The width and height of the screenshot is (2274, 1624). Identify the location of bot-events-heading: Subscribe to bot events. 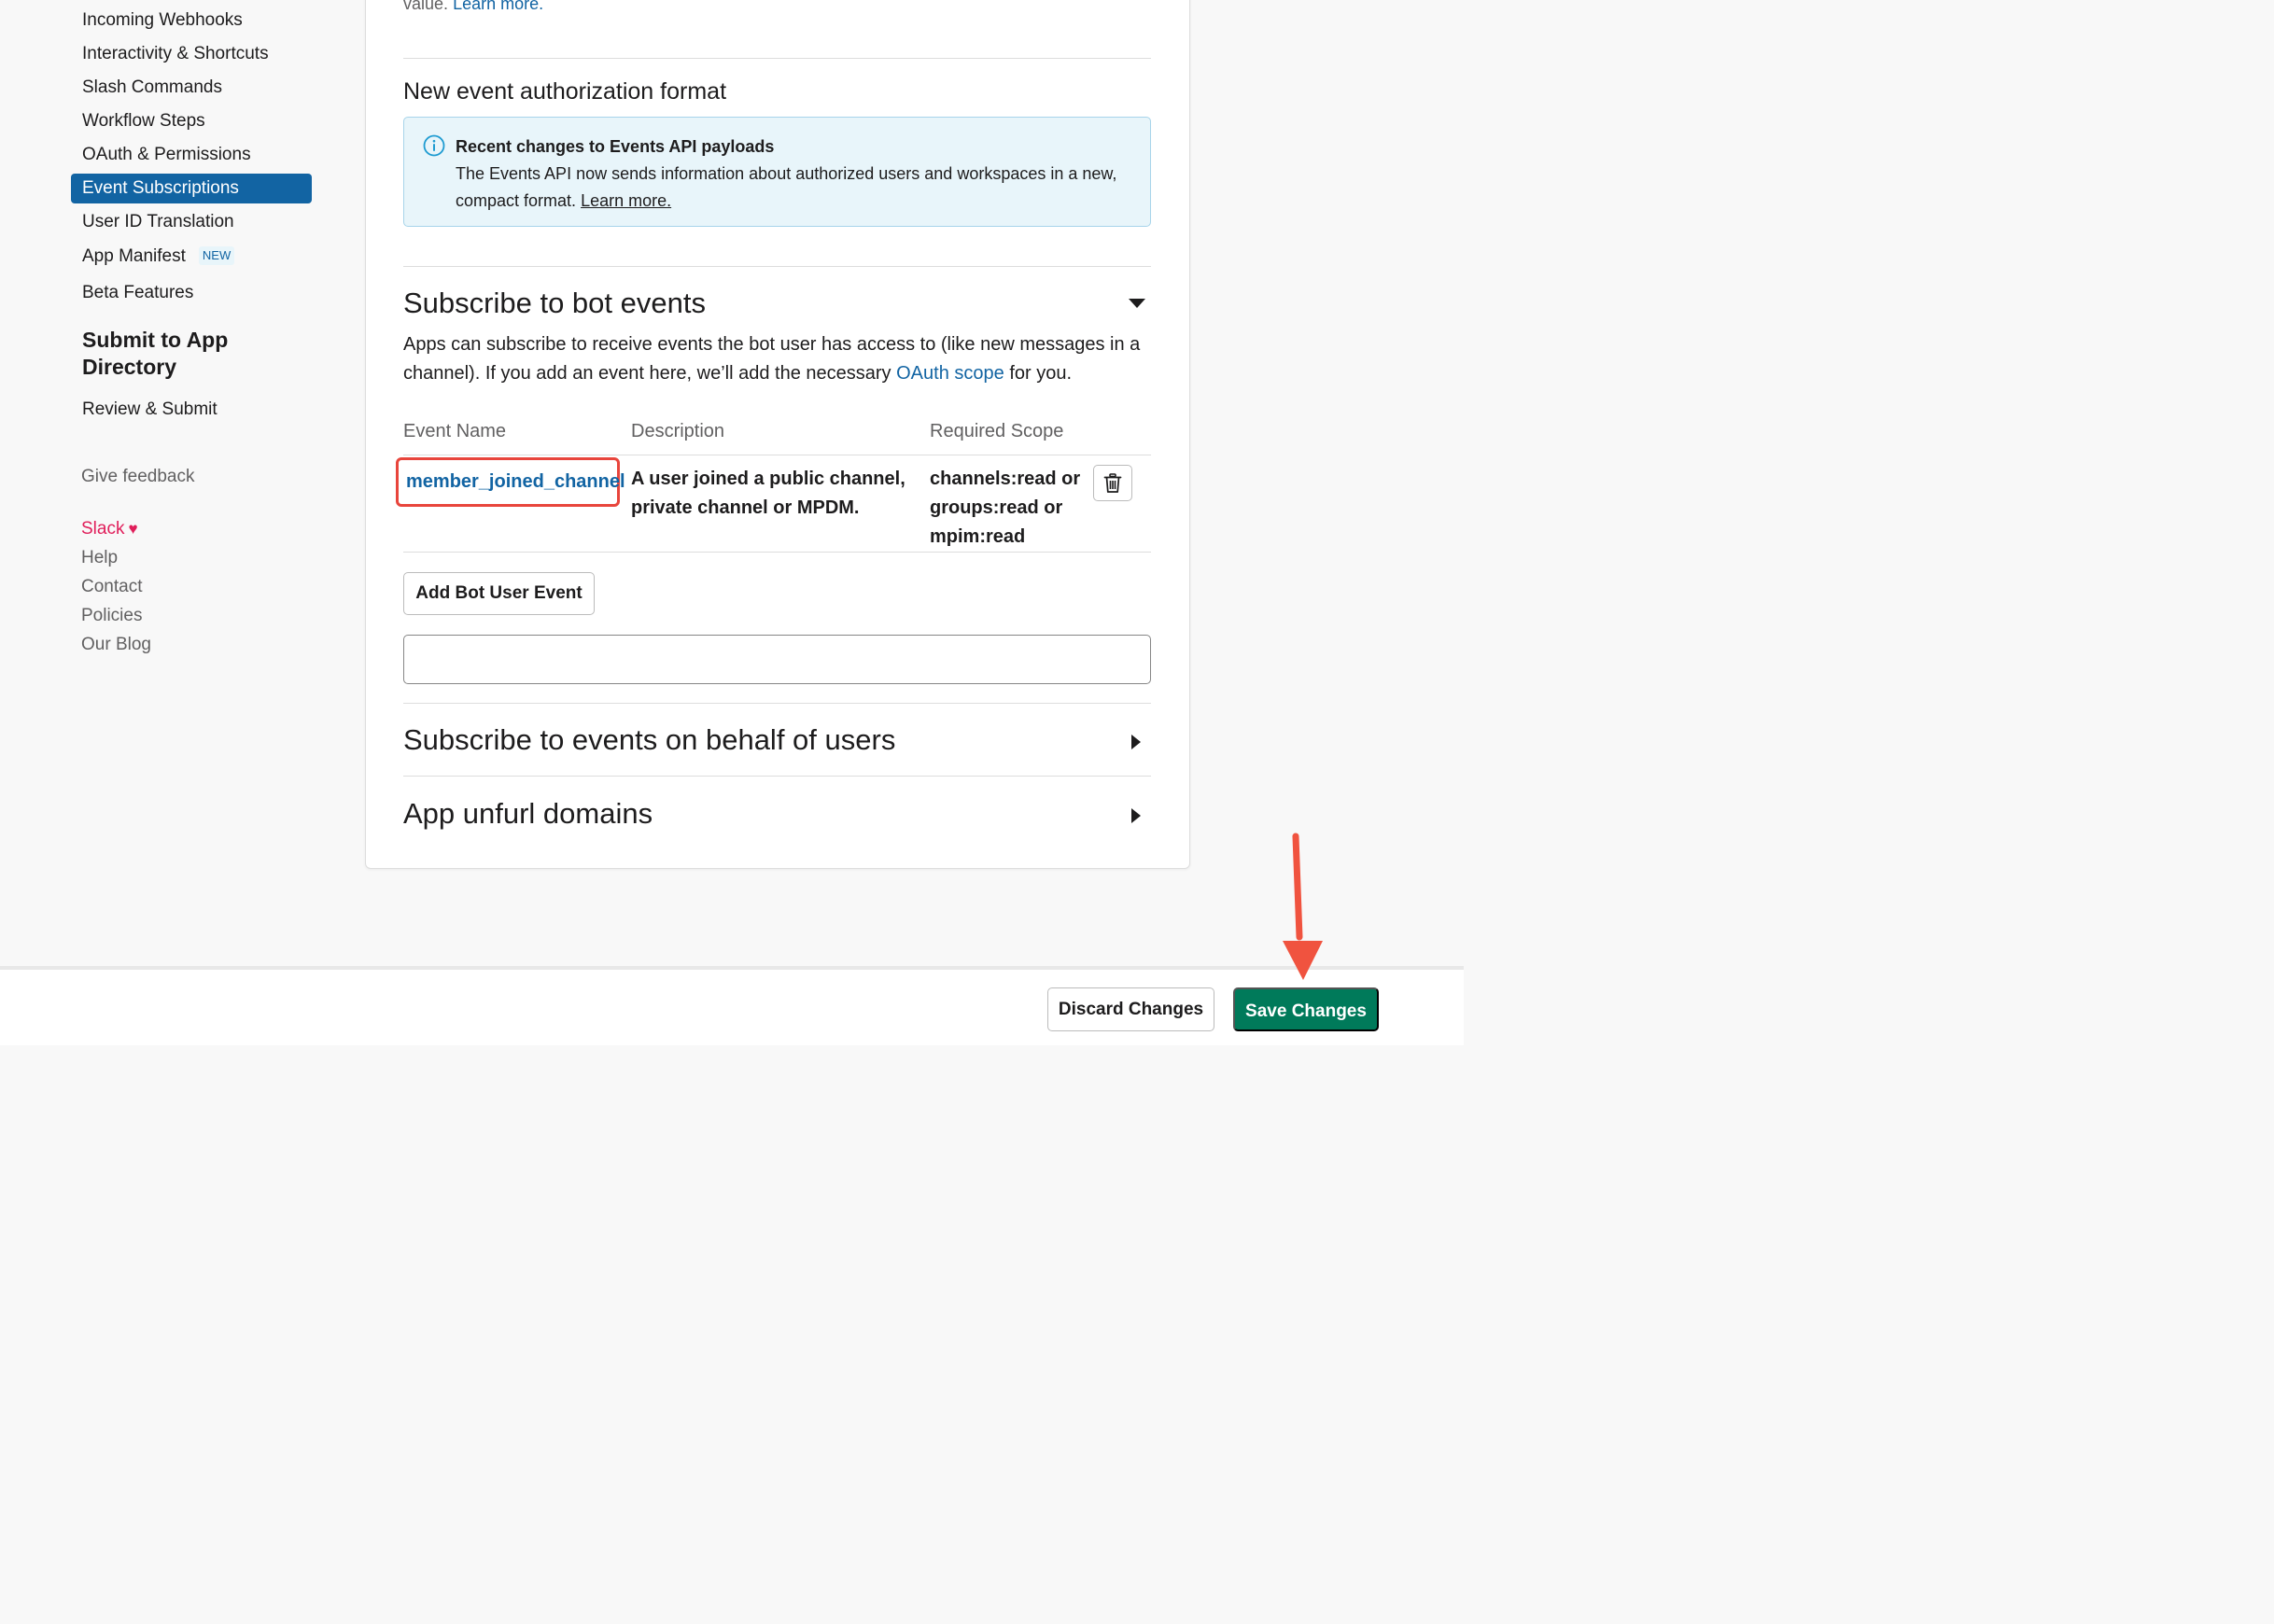
(554, 303).